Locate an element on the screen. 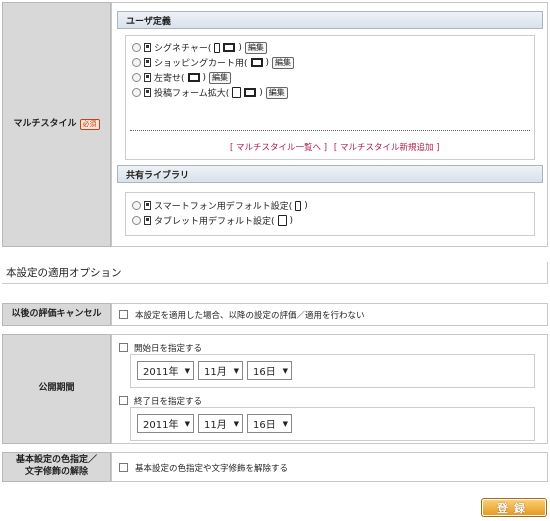  end-year-value: 2011年 is located at coordinates (161, 425).